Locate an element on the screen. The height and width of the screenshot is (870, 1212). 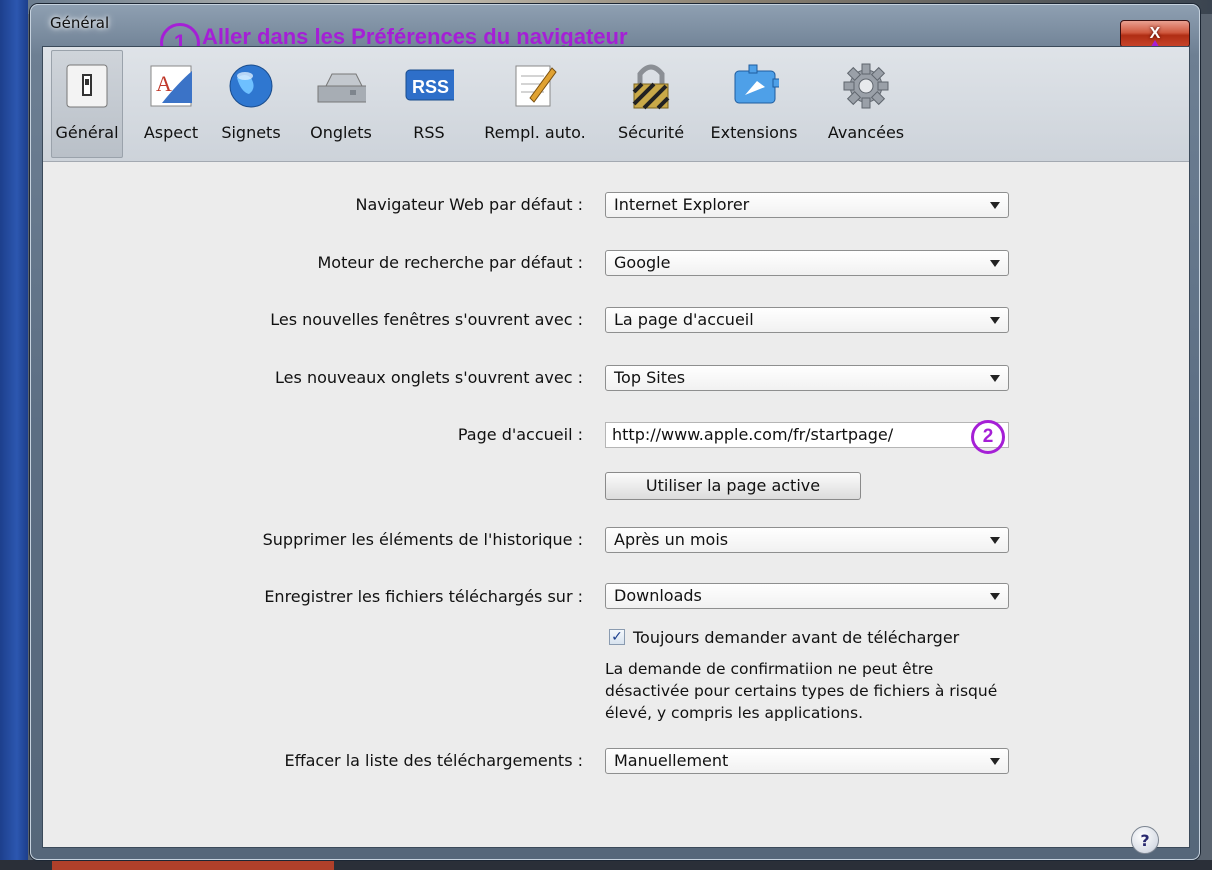
tab-securite-label: Sécurité is located at coordinates (651, 132).